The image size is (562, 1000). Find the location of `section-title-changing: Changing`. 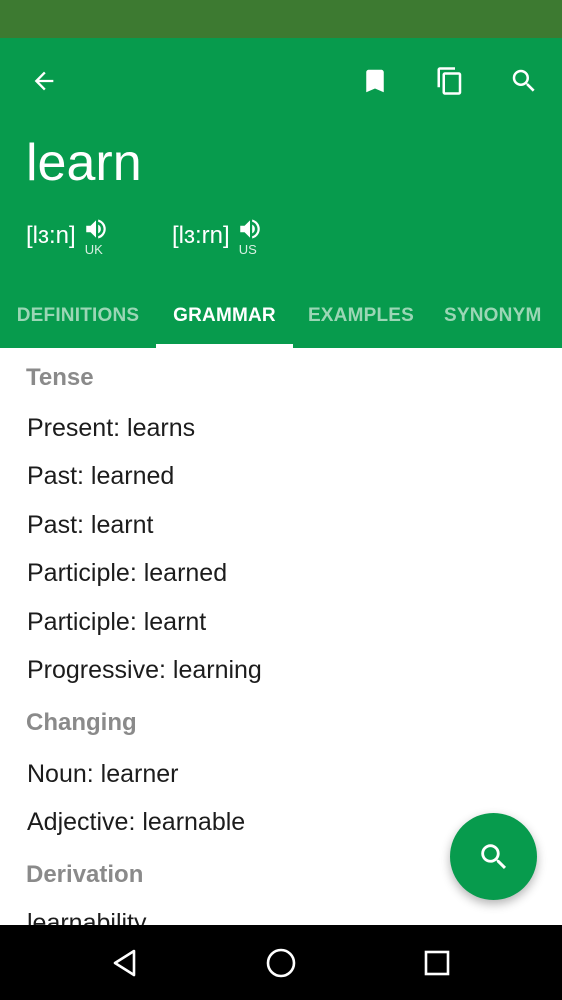

section-title-changing: Changing is located at coordinates (81, 722).